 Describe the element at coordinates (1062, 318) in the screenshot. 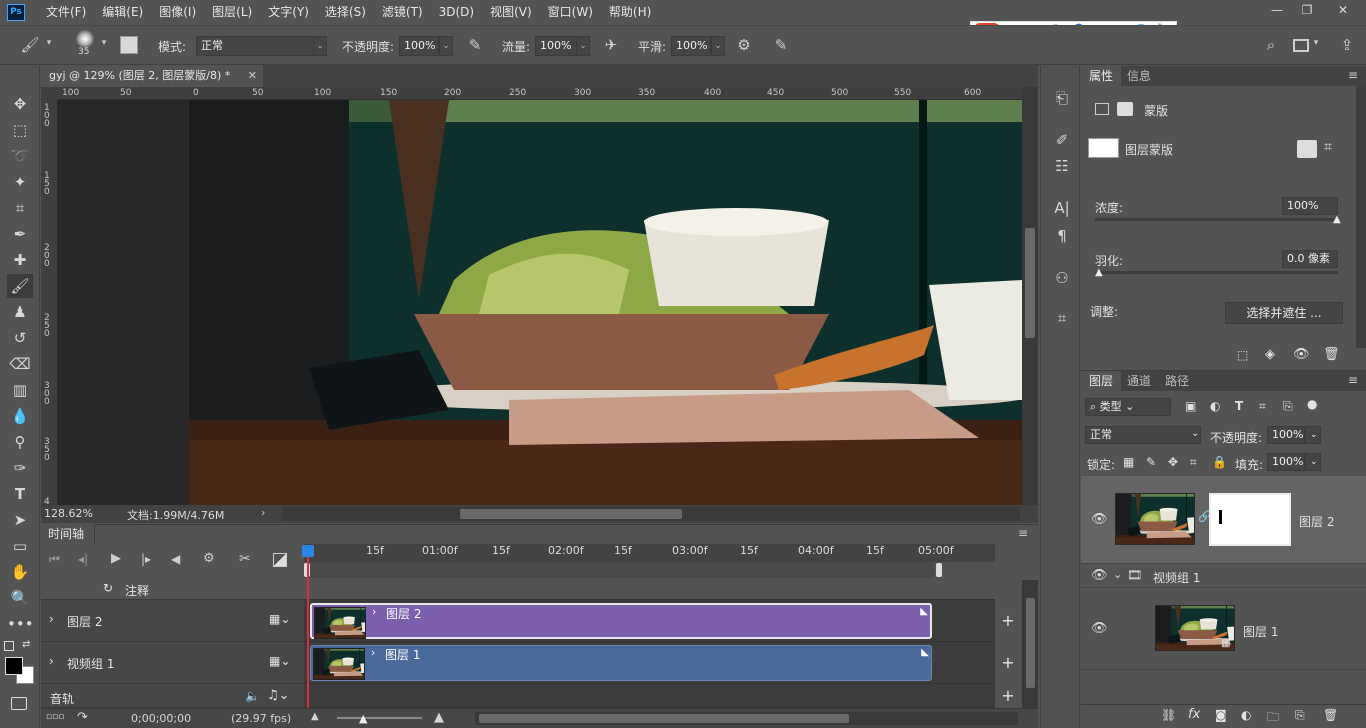

I see `crop-panel-icon: ⌗` at that location.